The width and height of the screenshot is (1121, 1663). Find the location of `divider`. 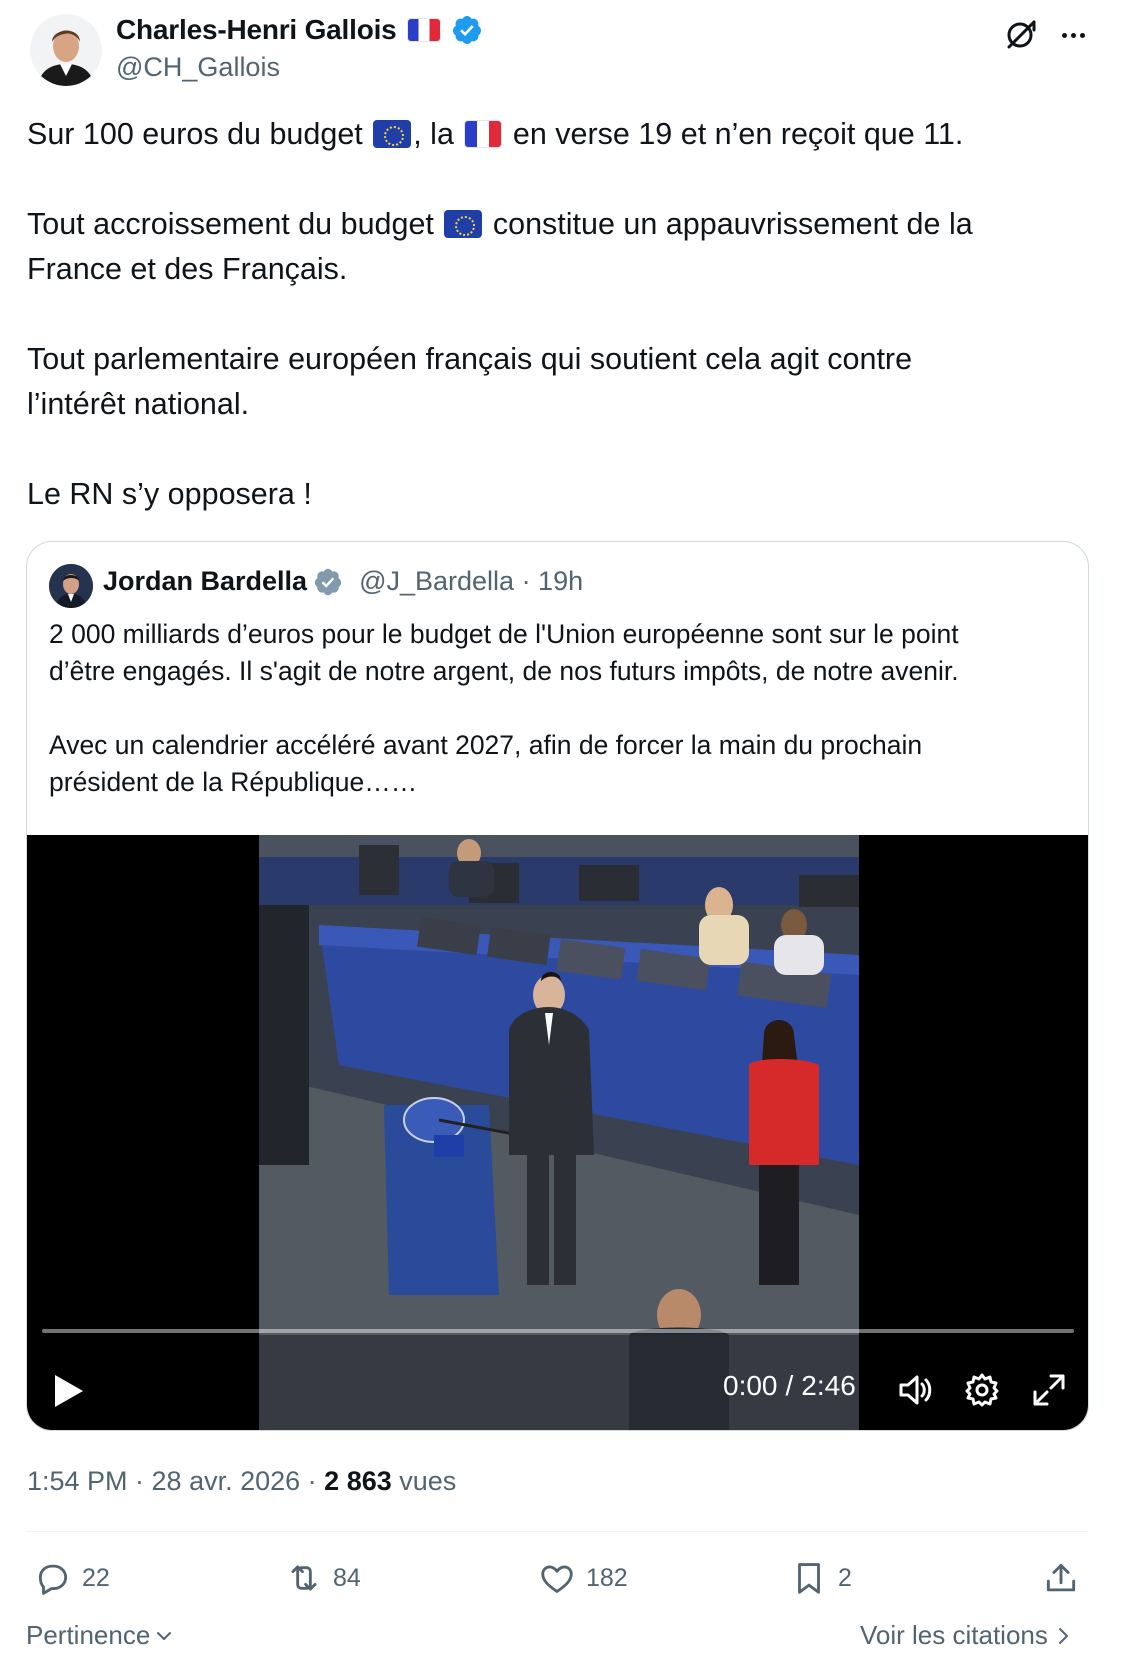

divider is located at coordinates (557, 1531).